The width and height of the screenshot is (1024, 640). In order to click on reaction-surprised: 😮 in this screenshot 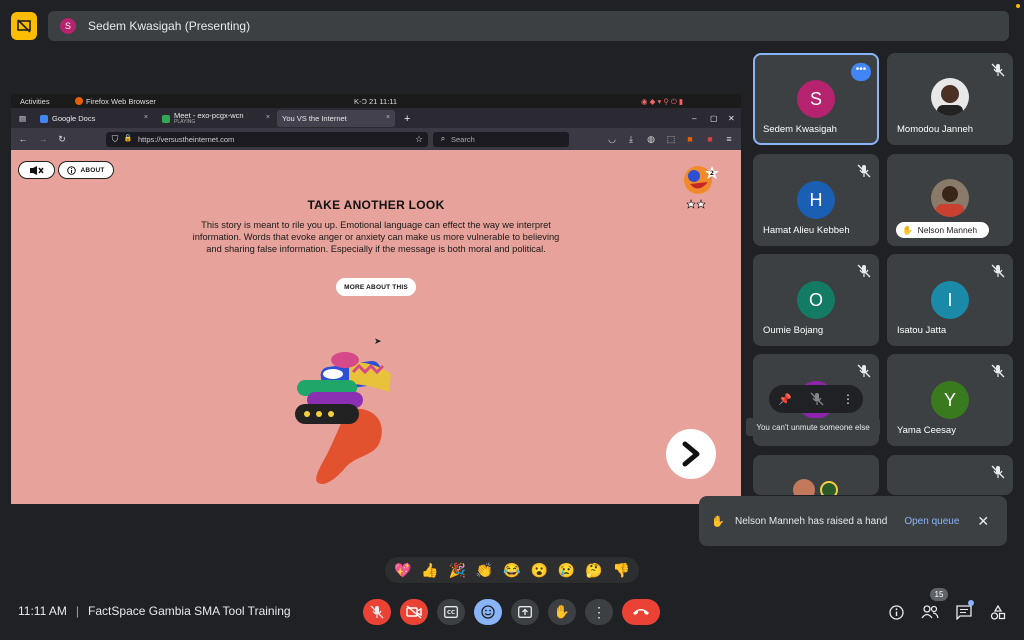, I will do `click(539, 570)`.